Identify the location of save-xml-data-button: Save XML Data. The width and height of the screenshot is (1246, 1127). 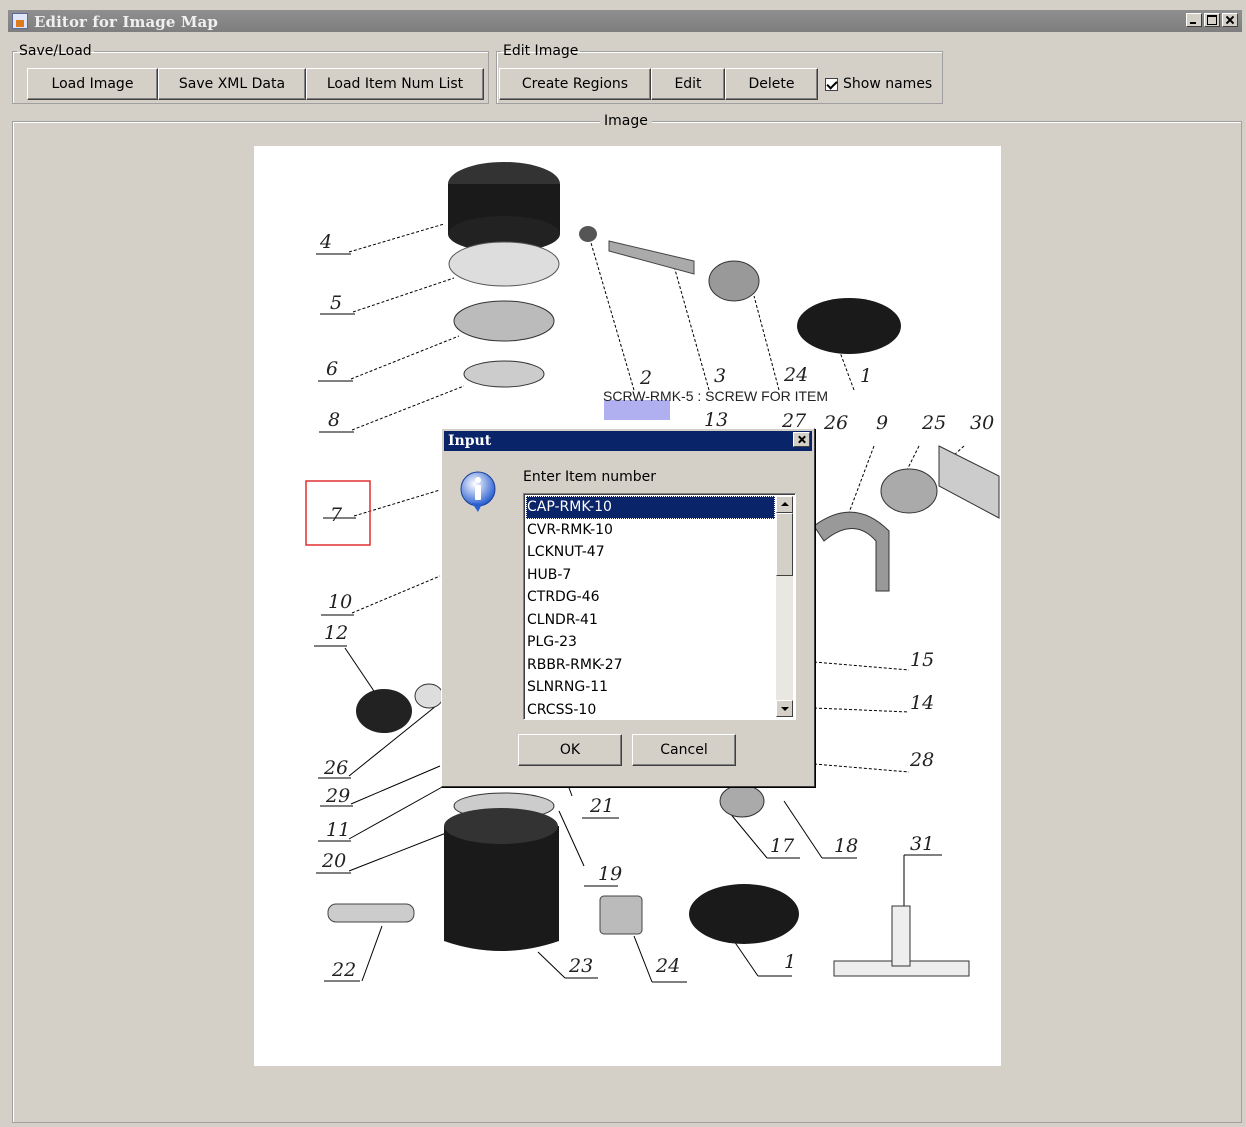
(232, 84).